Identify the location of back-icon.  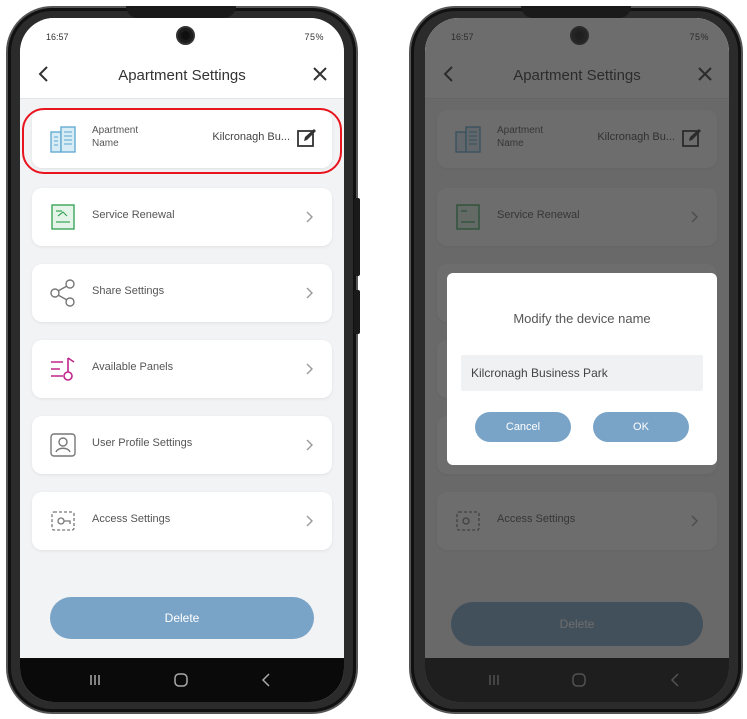
(267, 680).